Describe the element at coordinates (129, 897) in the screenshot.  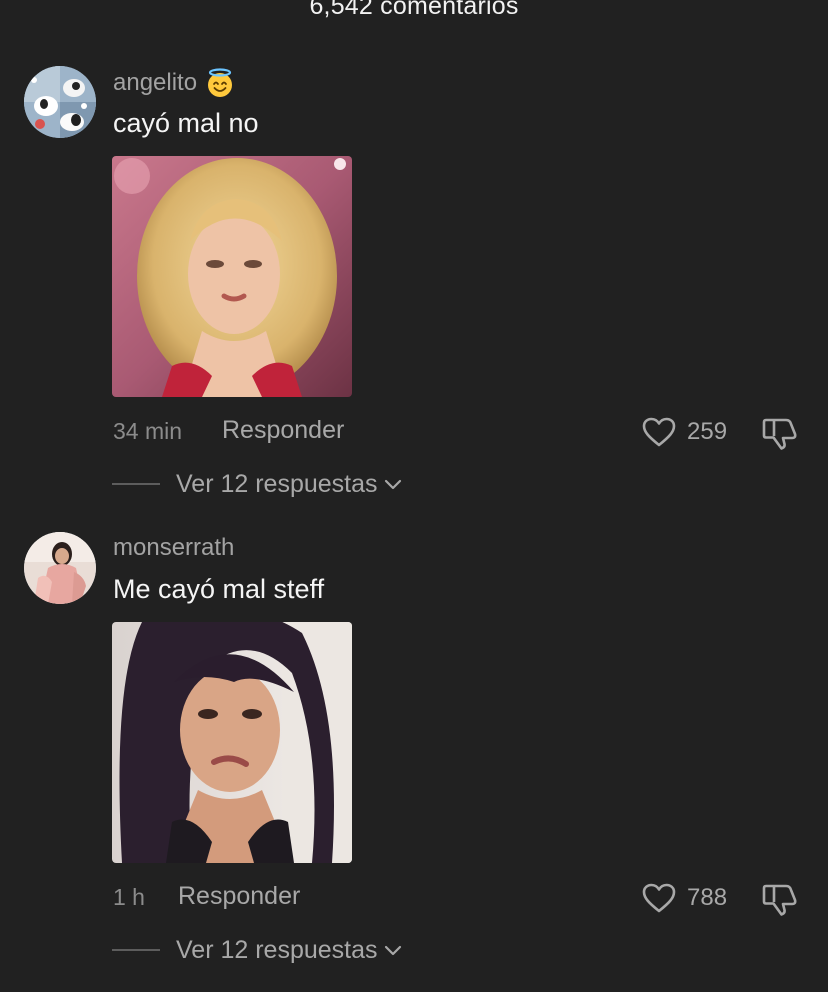
I see `comment-timestamp: 1 h` at that location.